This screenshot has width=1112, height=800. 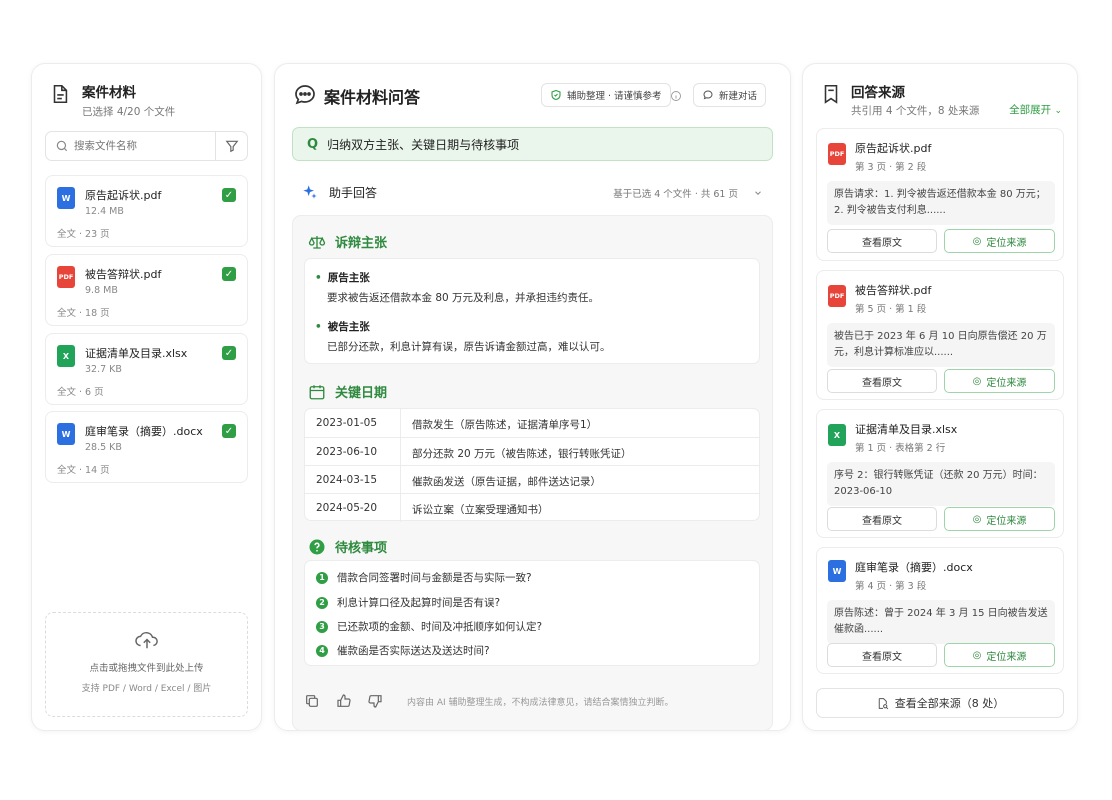 What do you see at coordinates (440, 627) in the screenshot?
I see `todo-text: 已还款项的金额、时间及冲抵顺序如何认定?` at bounding box center [440, 627].